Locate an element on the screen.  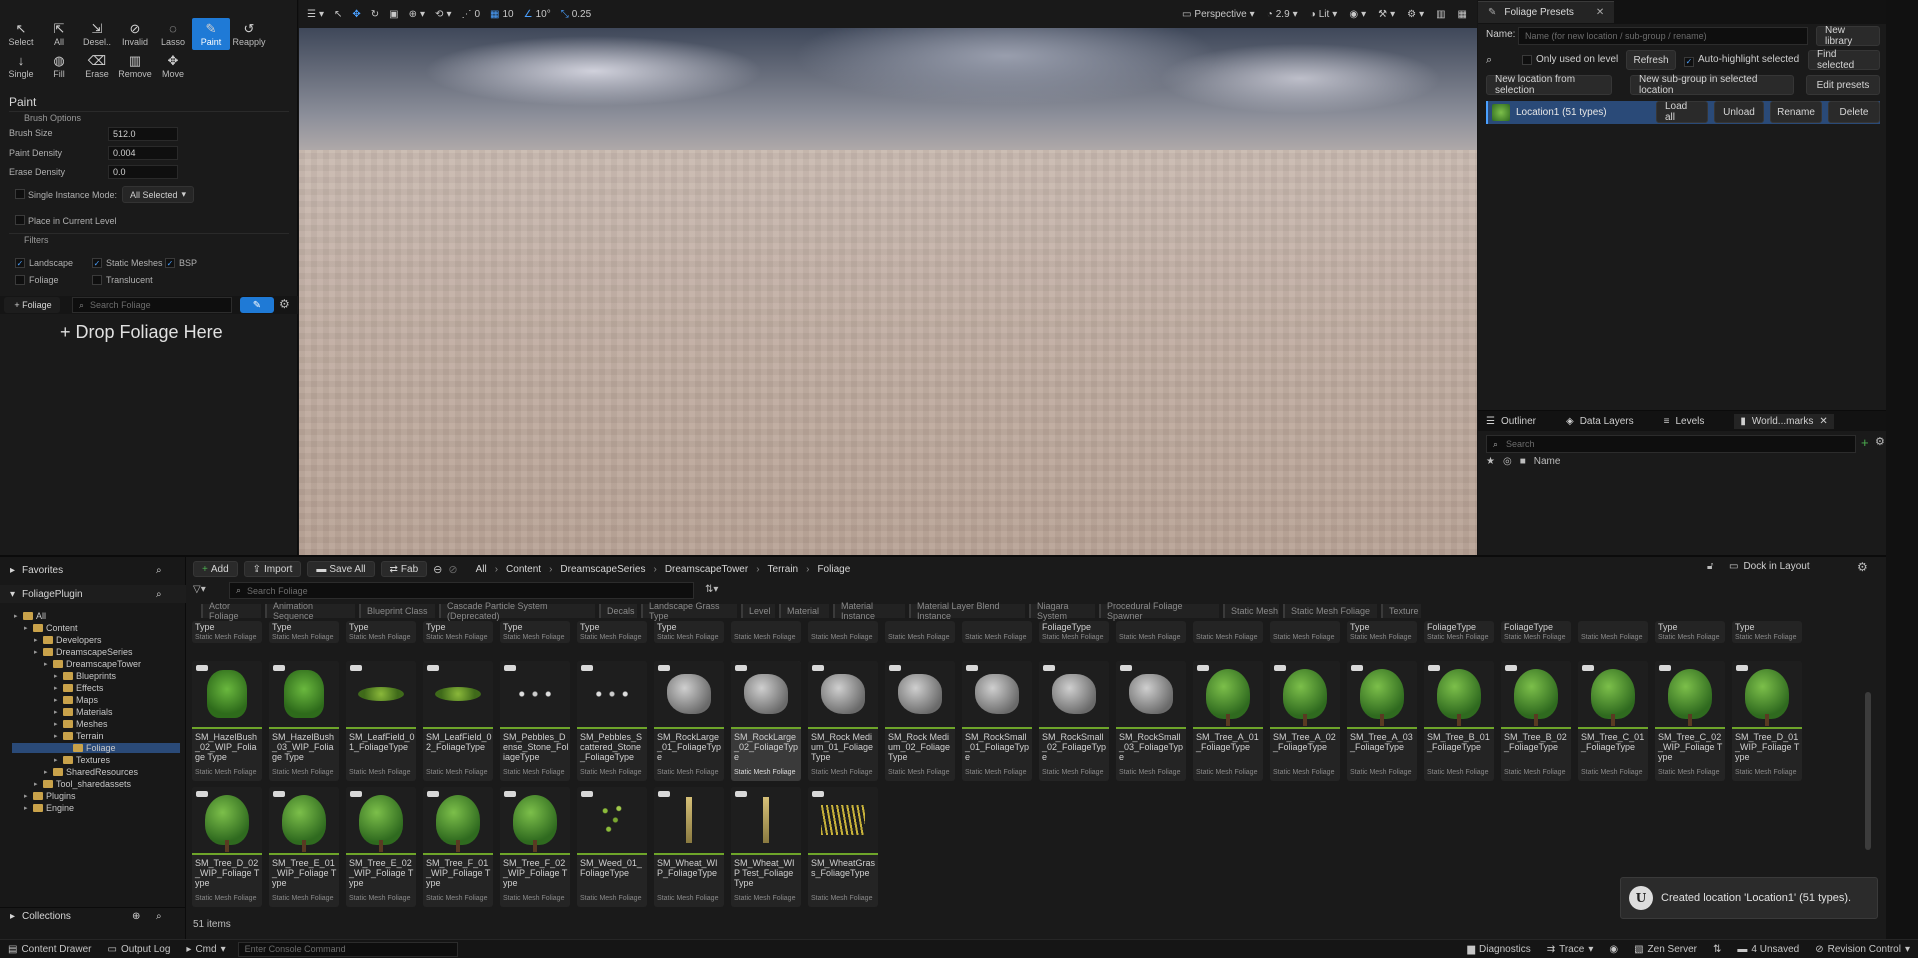
cmd-dropdown: ▸ Cmd ▾ is located at coordinates (205, 949).